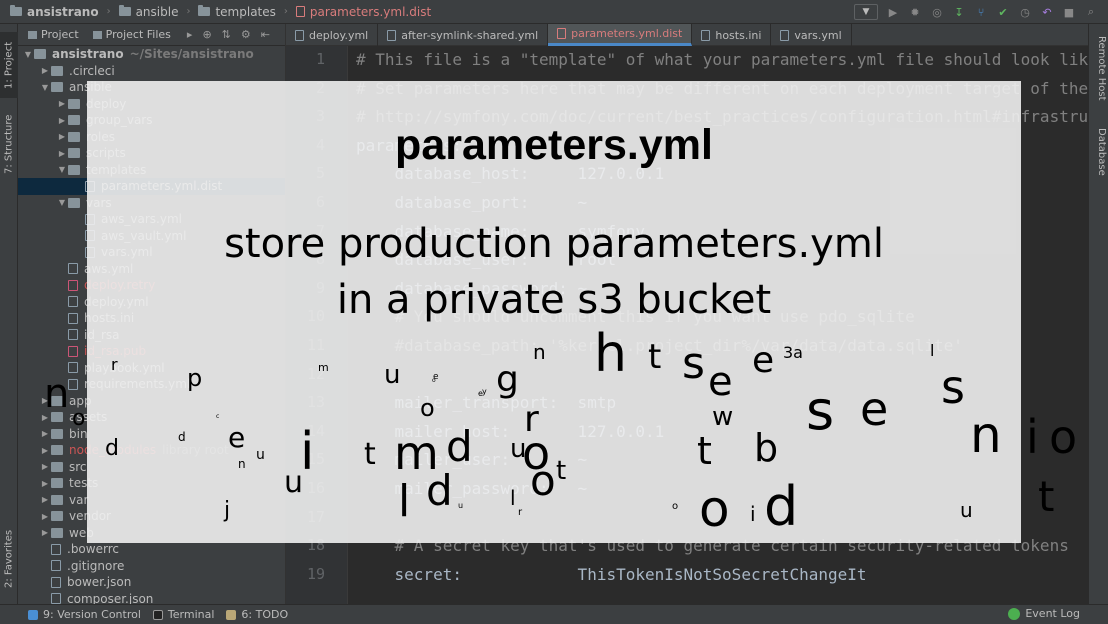 The height and width of the screenshot is (624, 1108). I want to click on terminal-button: Terminal, so click(183, 614).